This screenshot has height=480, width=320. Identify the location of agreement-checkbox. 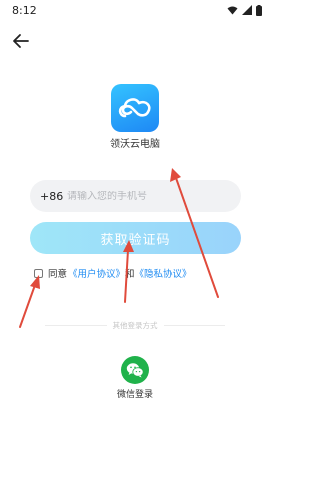
(38, 273).